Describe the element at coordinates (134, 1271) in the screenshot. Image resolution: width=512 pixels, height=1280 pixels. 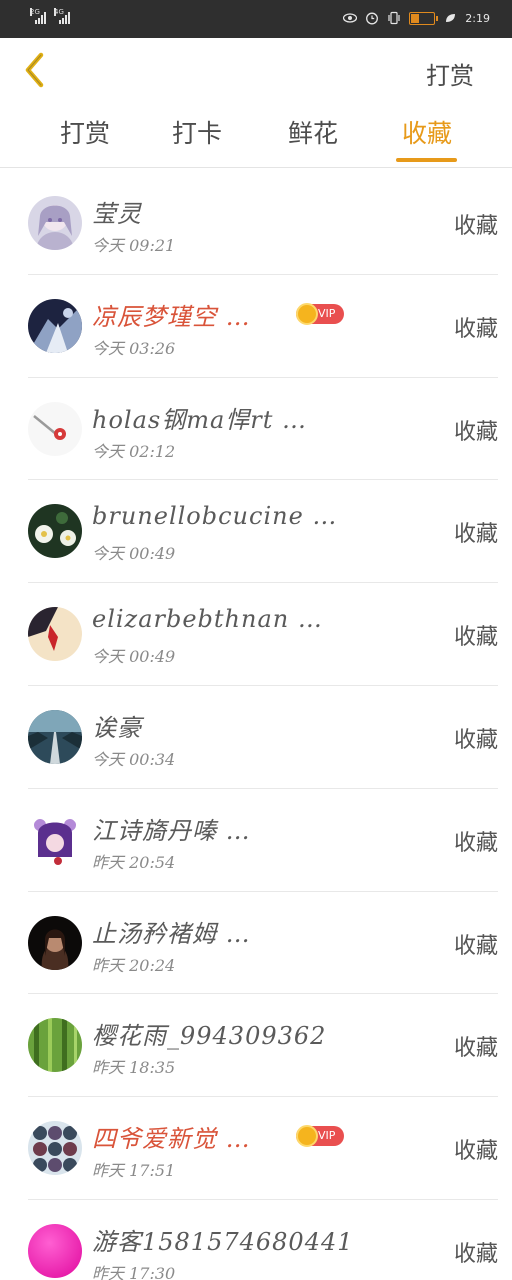
I see `timestamp: 昨天 17:30` at that location.